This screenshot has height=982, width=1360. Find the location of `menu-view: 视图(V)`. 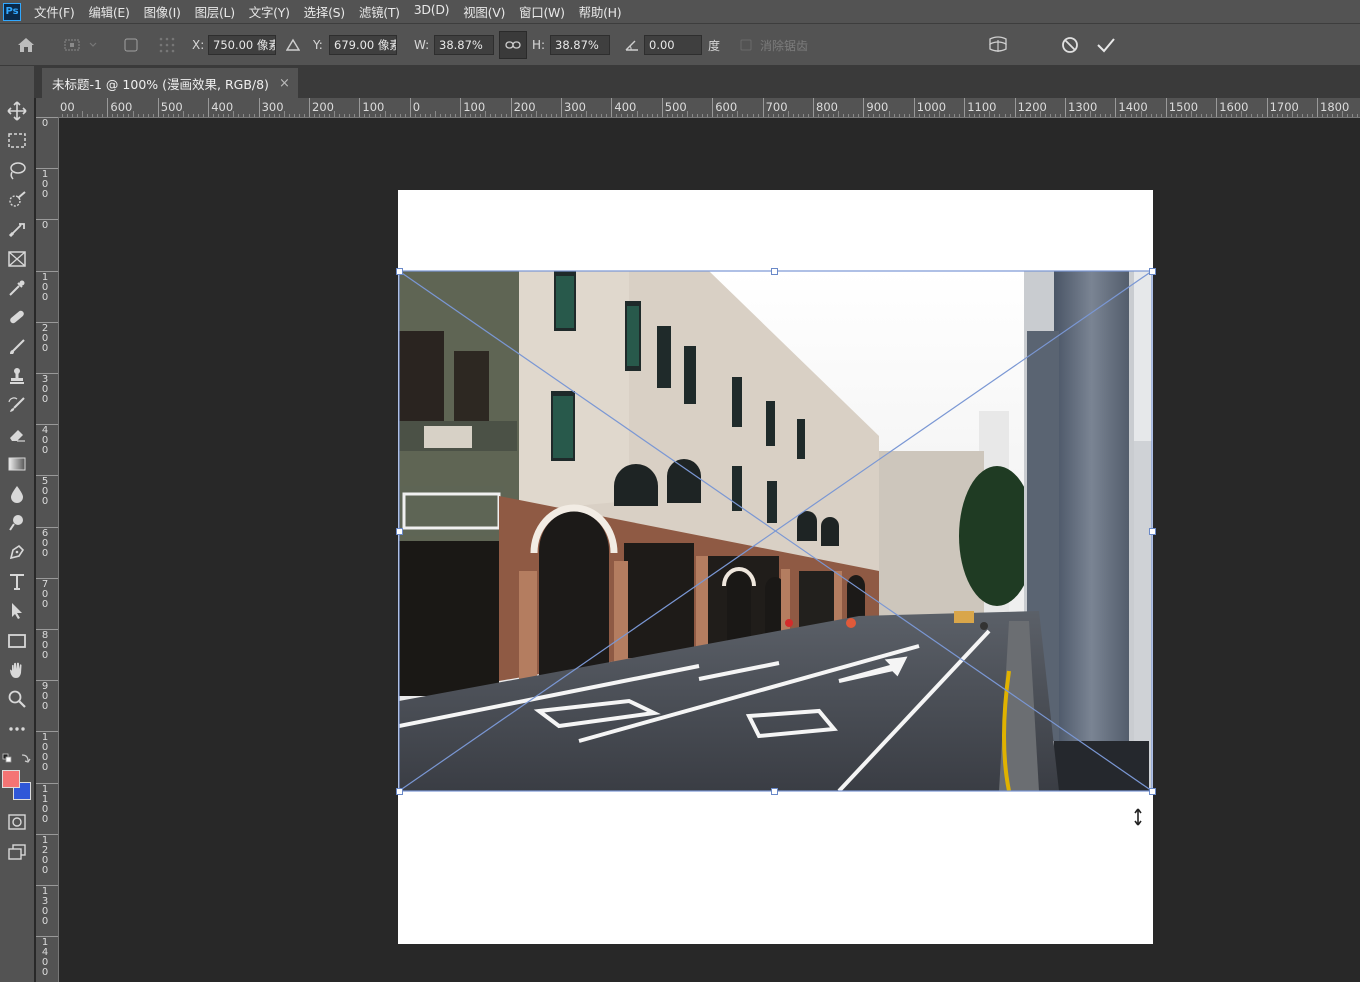

menu-view: 视图(V) is located at coordinates (484, 11).